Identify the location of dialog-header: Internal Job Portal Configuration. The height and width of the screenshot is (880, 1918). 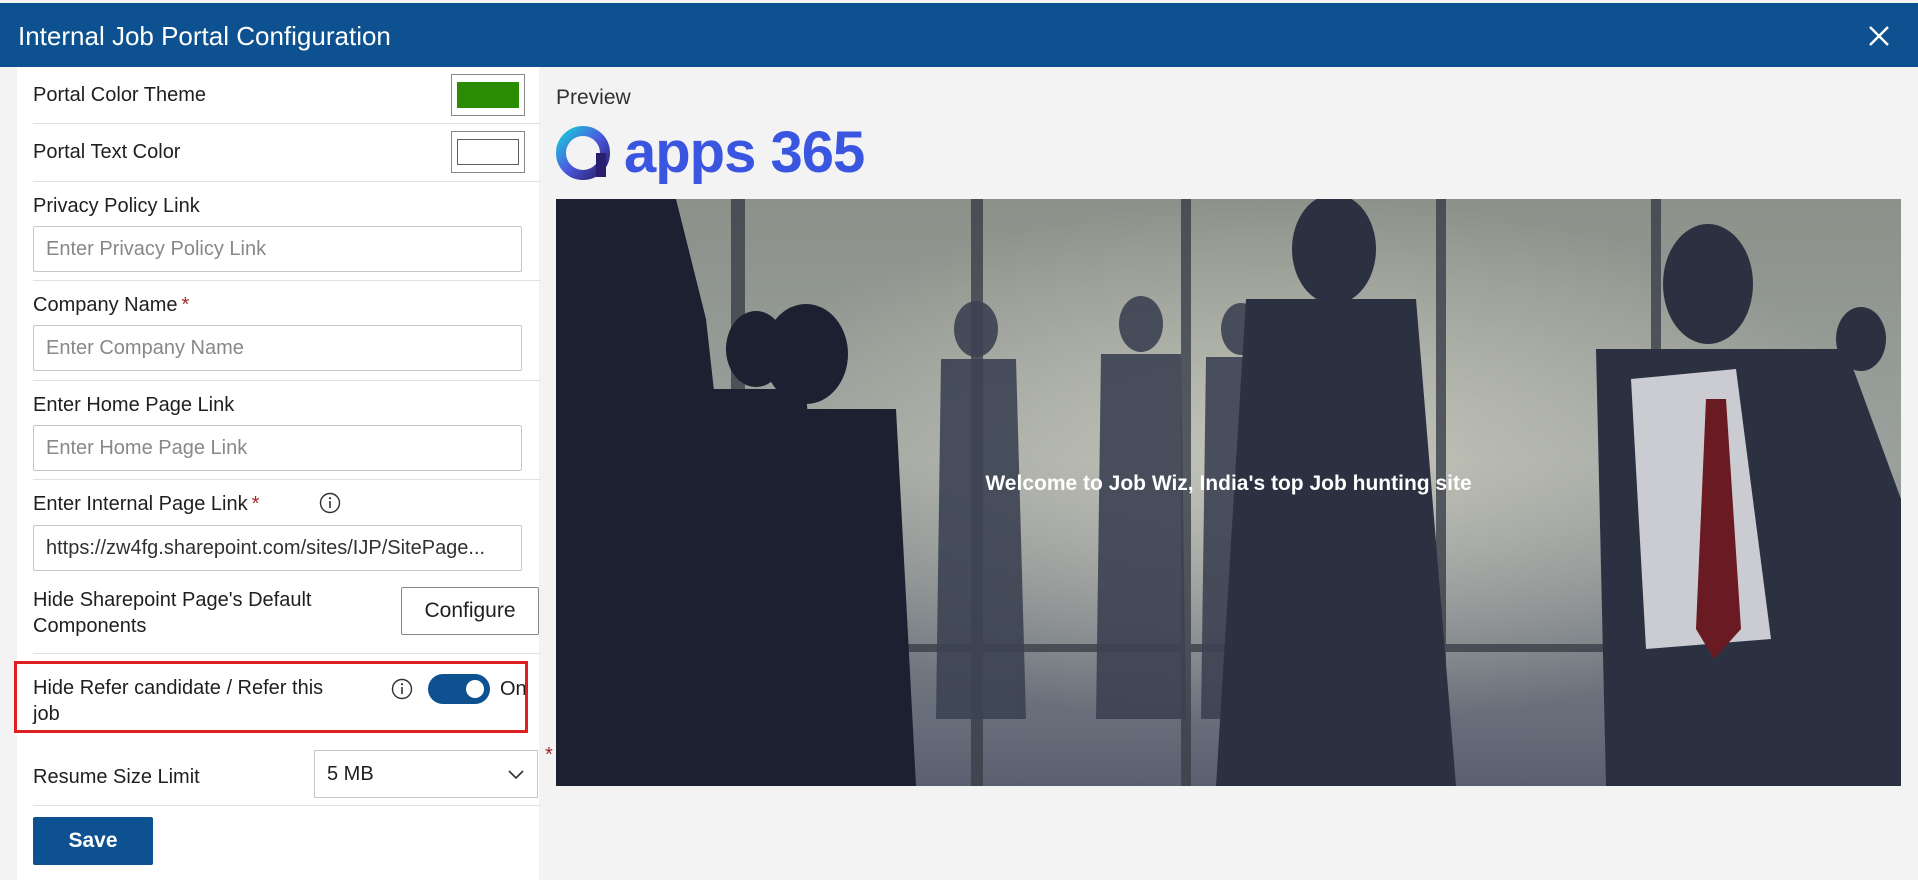
(959, 35).